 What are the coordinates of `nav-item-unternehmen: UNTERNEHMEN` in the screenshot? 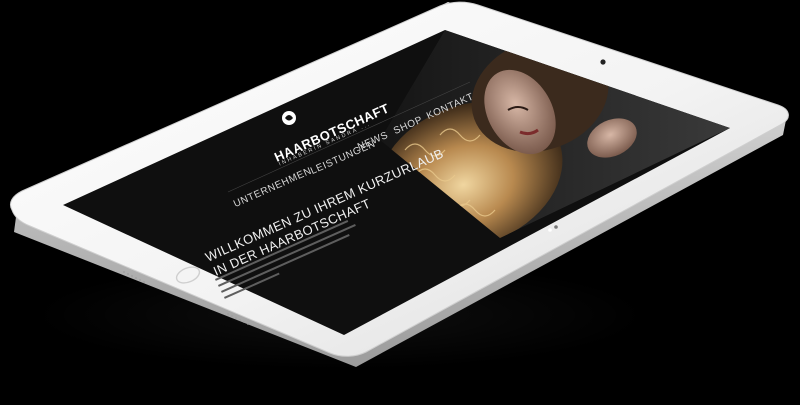 It's located at (273, 188).